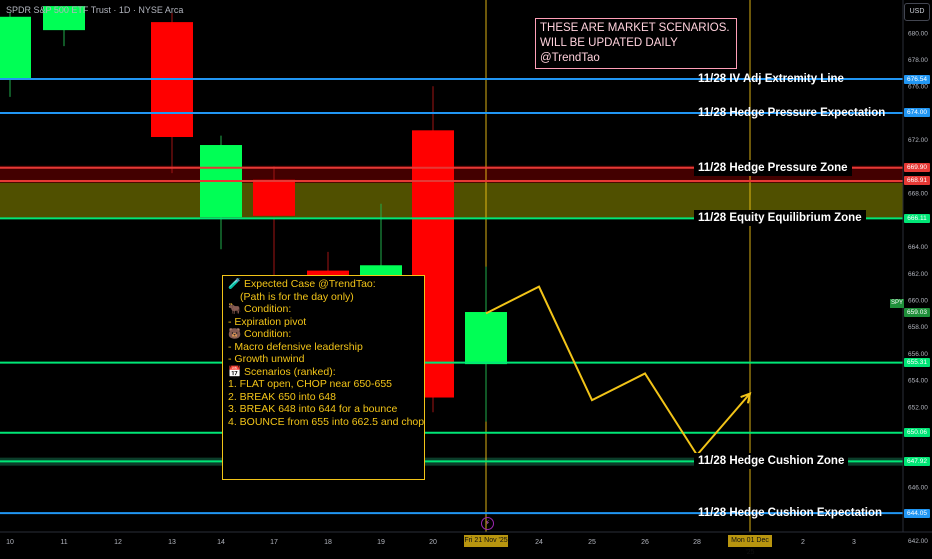  I want to click on y-tick-label: 662.00, so click(918, 274).